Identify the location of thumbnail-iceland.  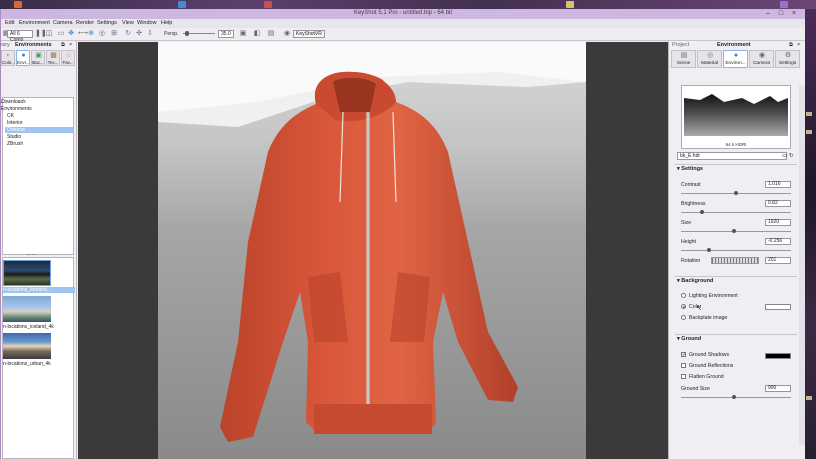
(27, 309).